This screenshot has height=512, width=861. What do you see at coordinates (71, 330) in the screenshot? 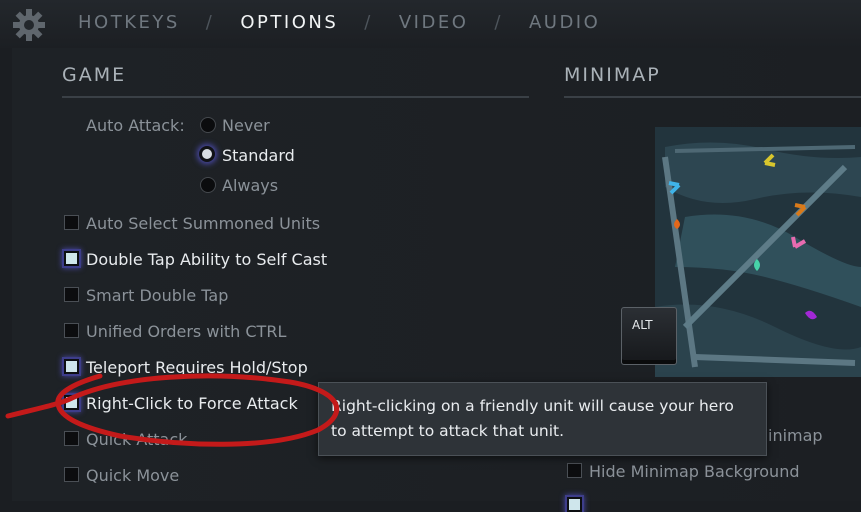
I see `unified-orders-checkbox` at bounding box center [71, 330].